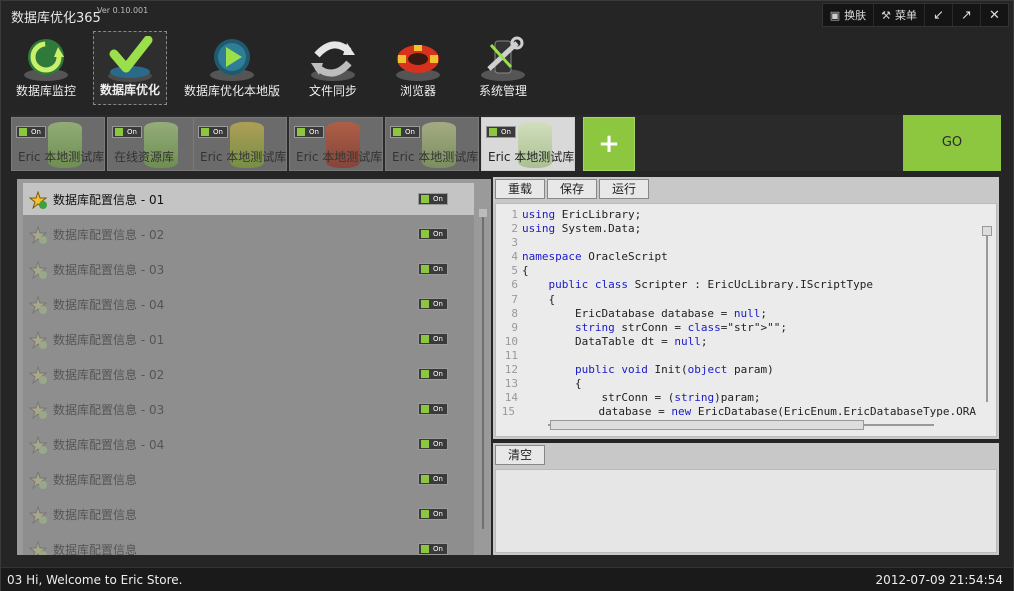 The image size is (1014, 591). Describe the element at coordinates (736, 398) in the screenshot. I see `code-line: 14 strConn = (string)param;` at that location.